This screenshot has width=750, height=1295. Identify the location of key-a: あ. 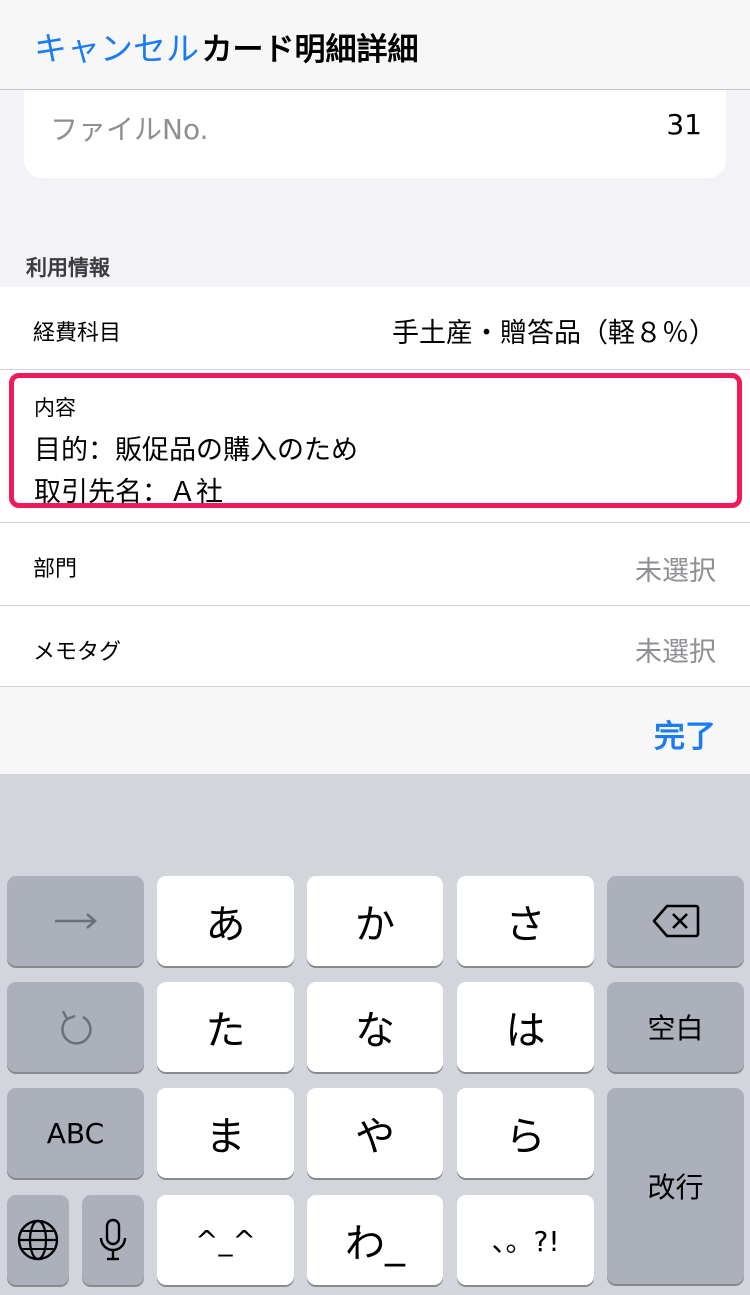
(225, 921).